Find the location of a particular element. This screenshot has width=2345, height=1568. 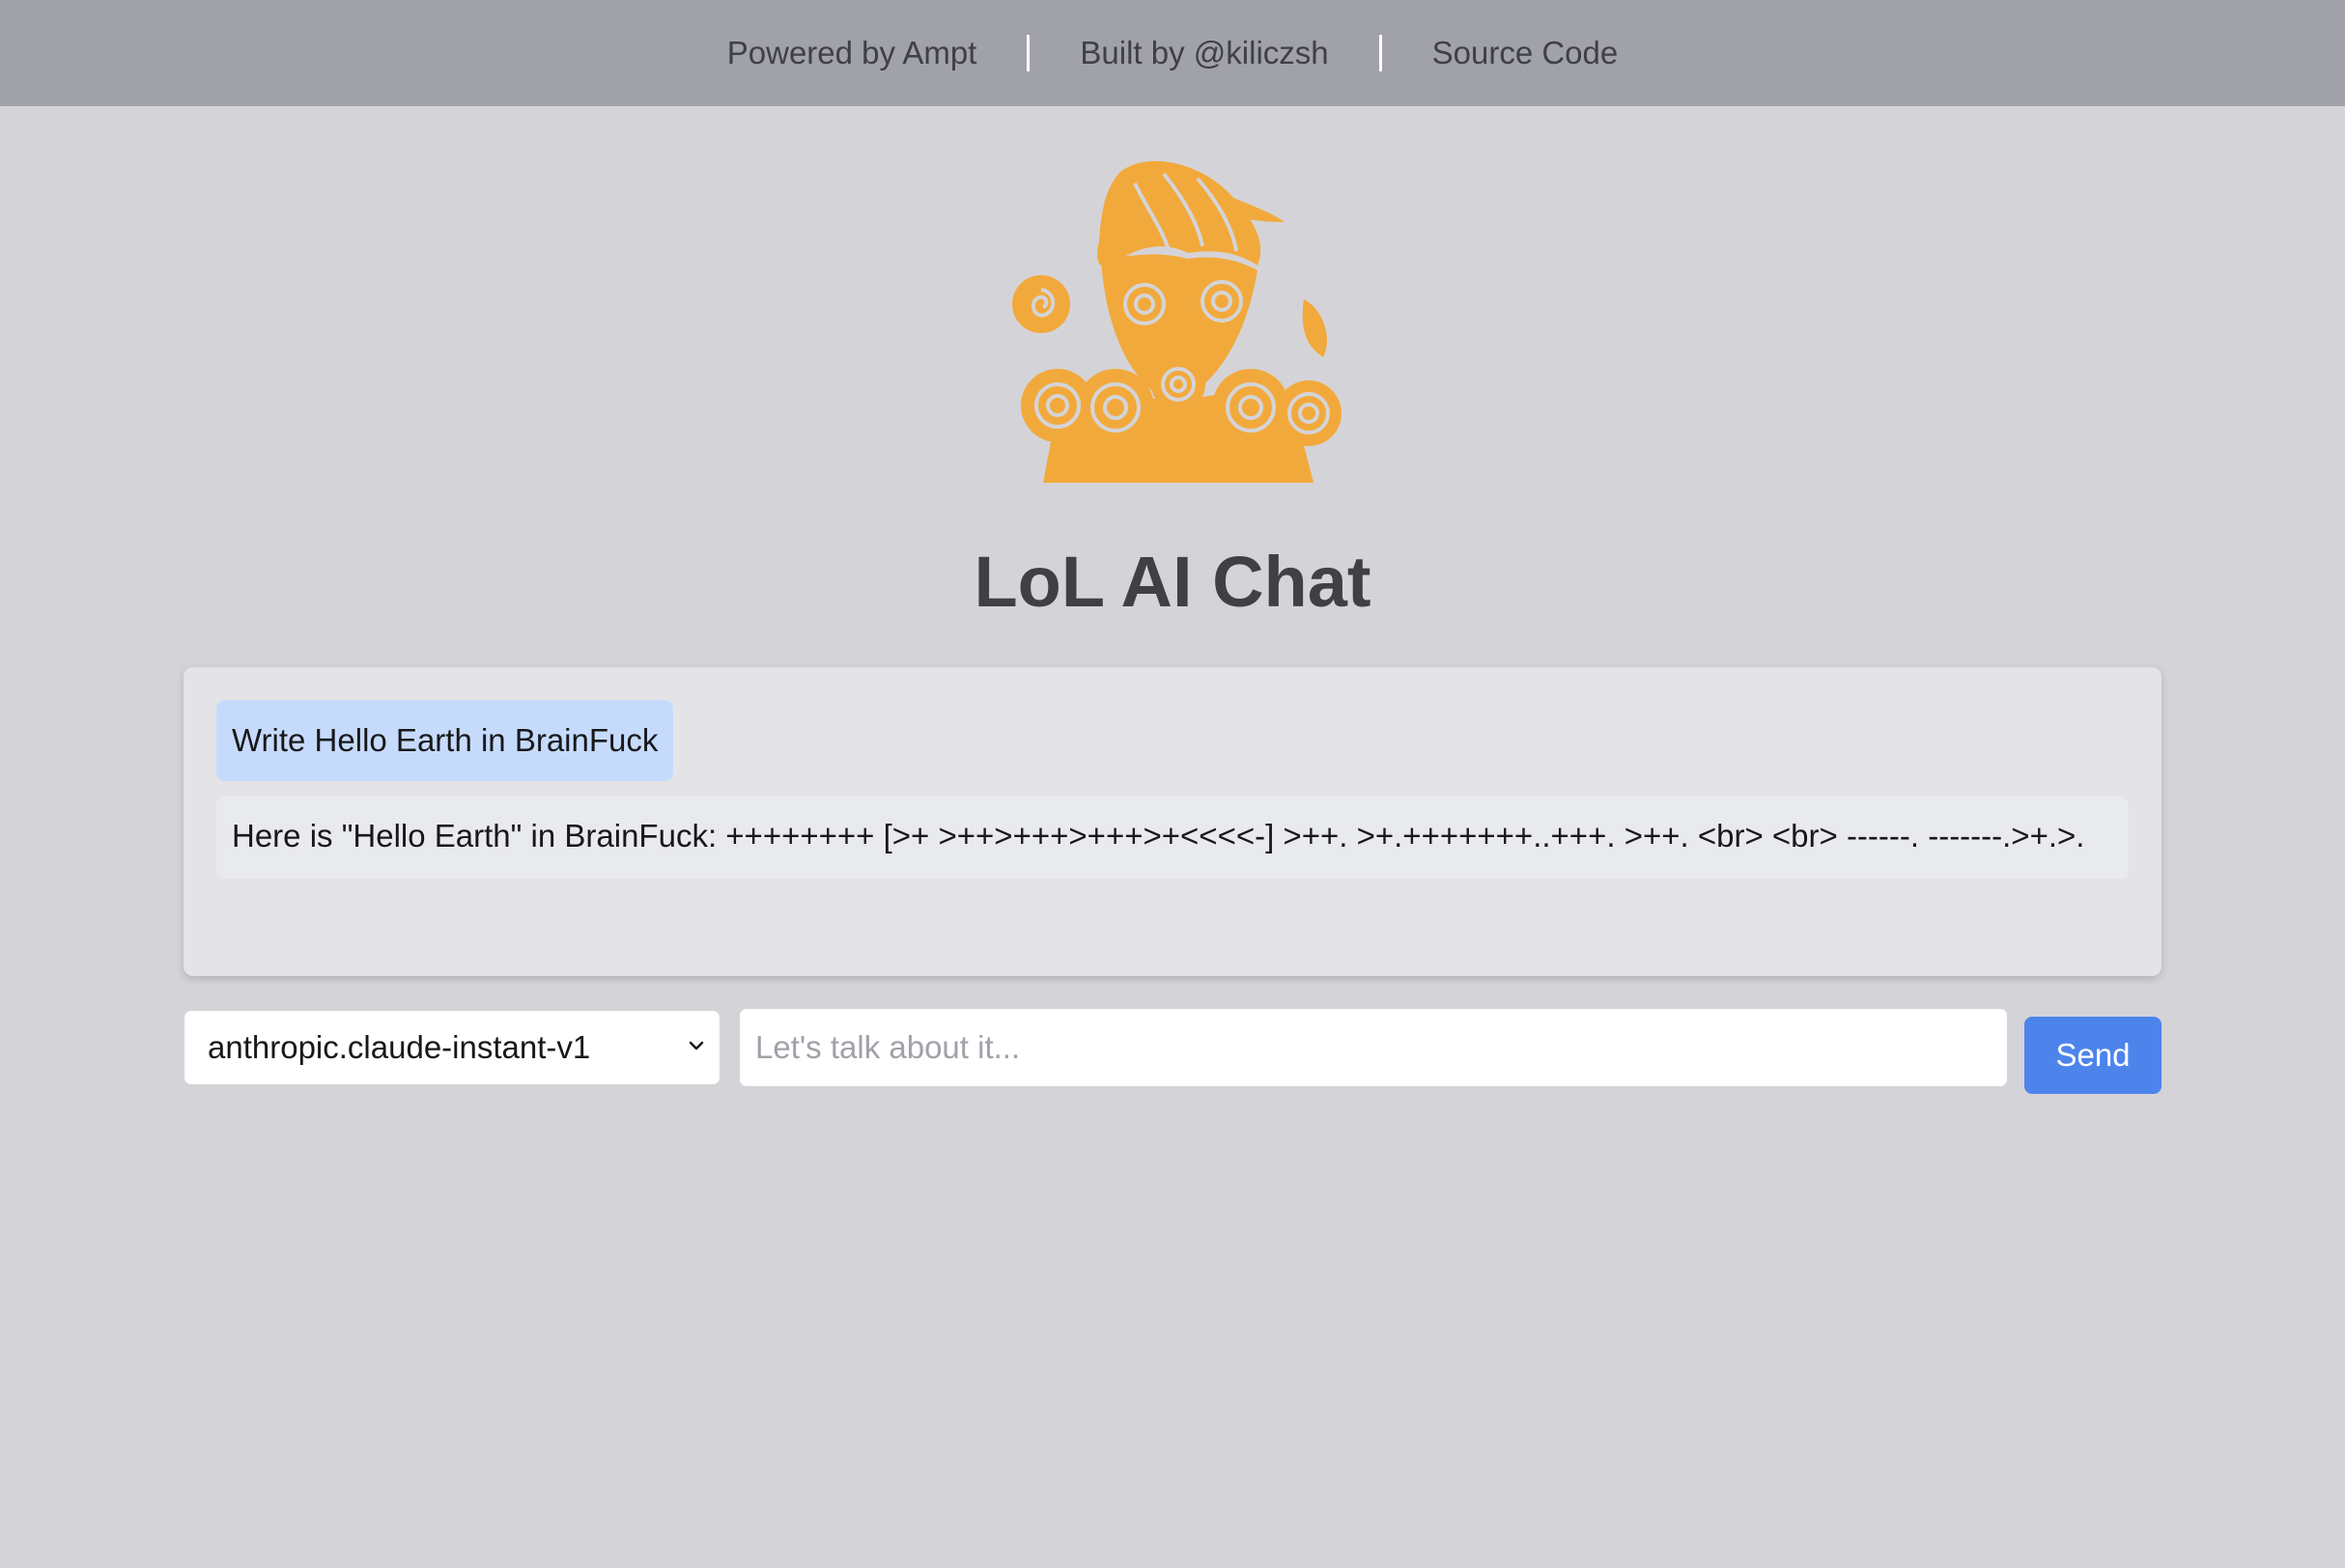

chat-input-bar: anthropic.claude-instant-v1 Send is located at coordinates (1172, 1052).